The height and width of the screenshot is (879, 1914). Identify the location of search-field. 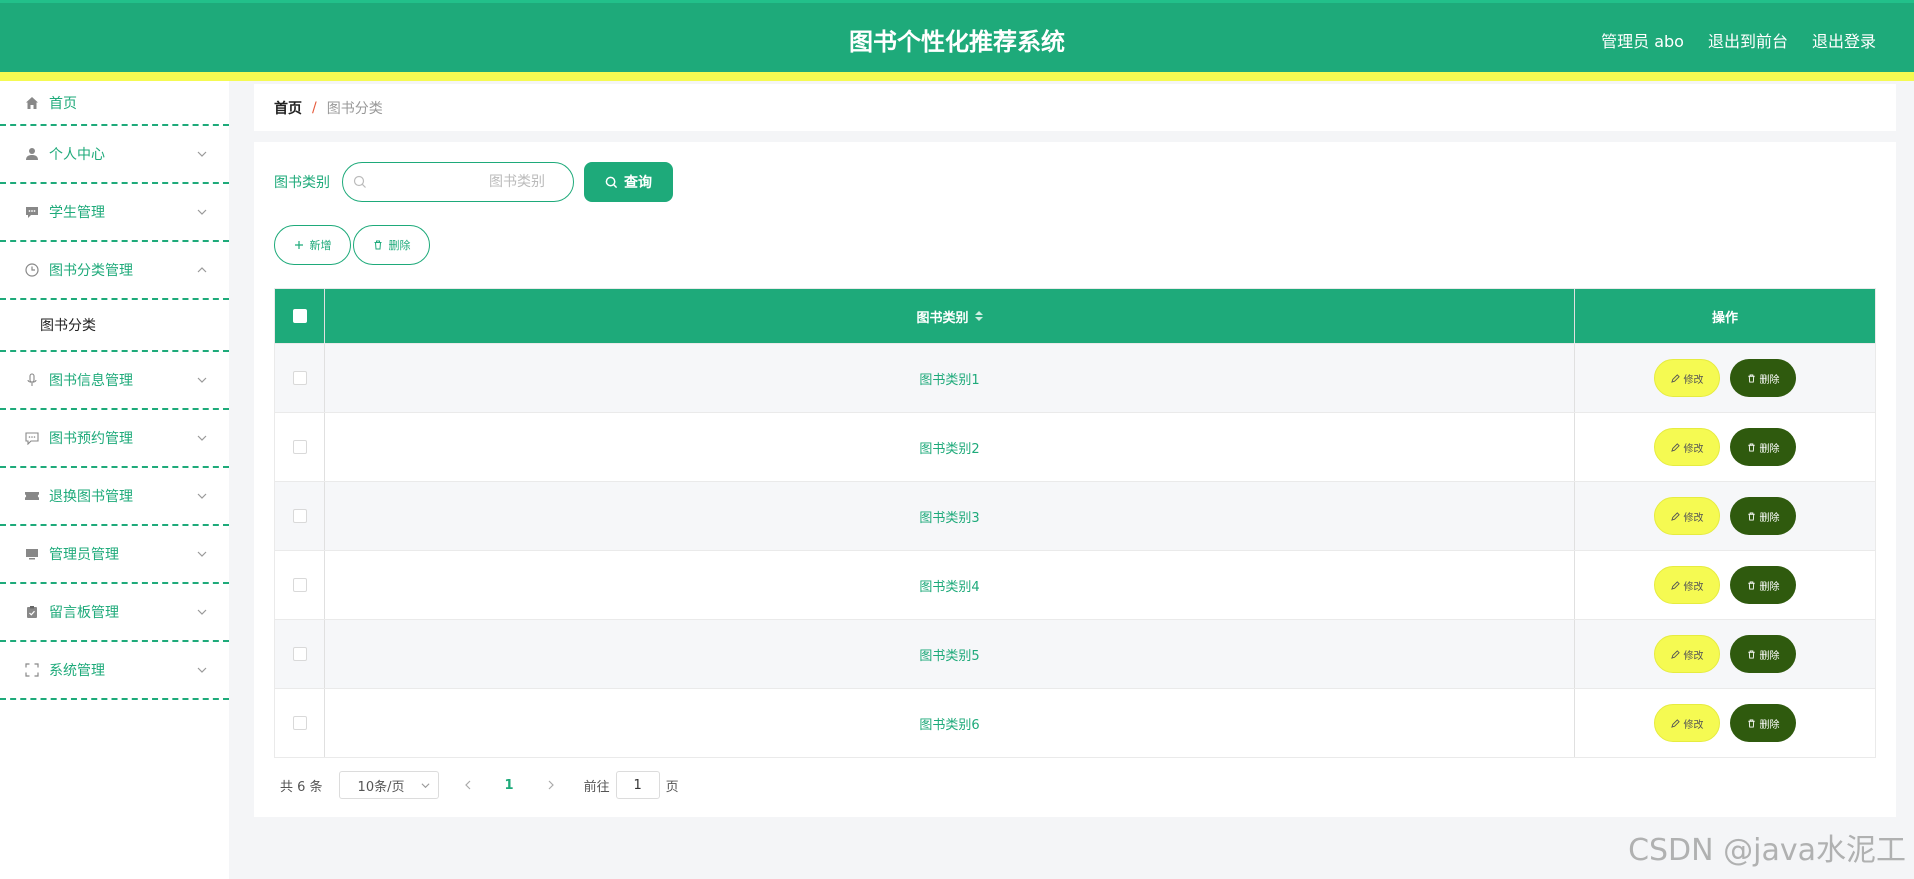
(458, 182).